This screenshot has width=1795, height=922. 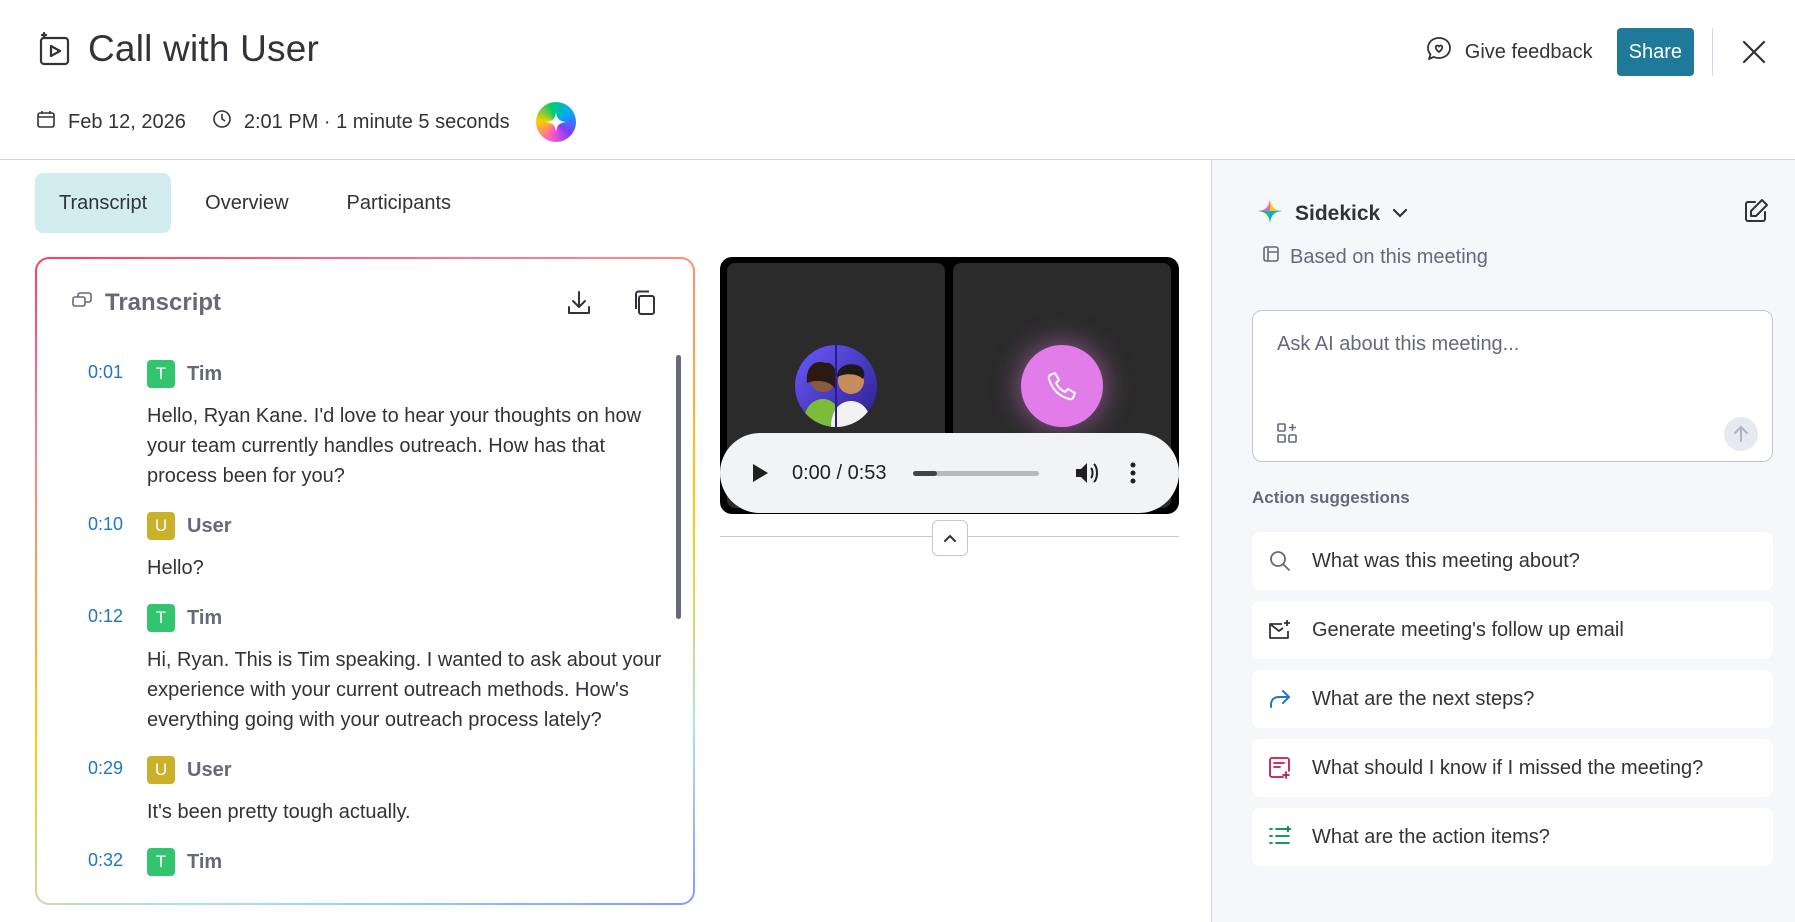 What do you see at coordinates (1270, 213) in the screenshot?
I see `sidekick-sparkle-icon` at bounding box center [1270, 213].